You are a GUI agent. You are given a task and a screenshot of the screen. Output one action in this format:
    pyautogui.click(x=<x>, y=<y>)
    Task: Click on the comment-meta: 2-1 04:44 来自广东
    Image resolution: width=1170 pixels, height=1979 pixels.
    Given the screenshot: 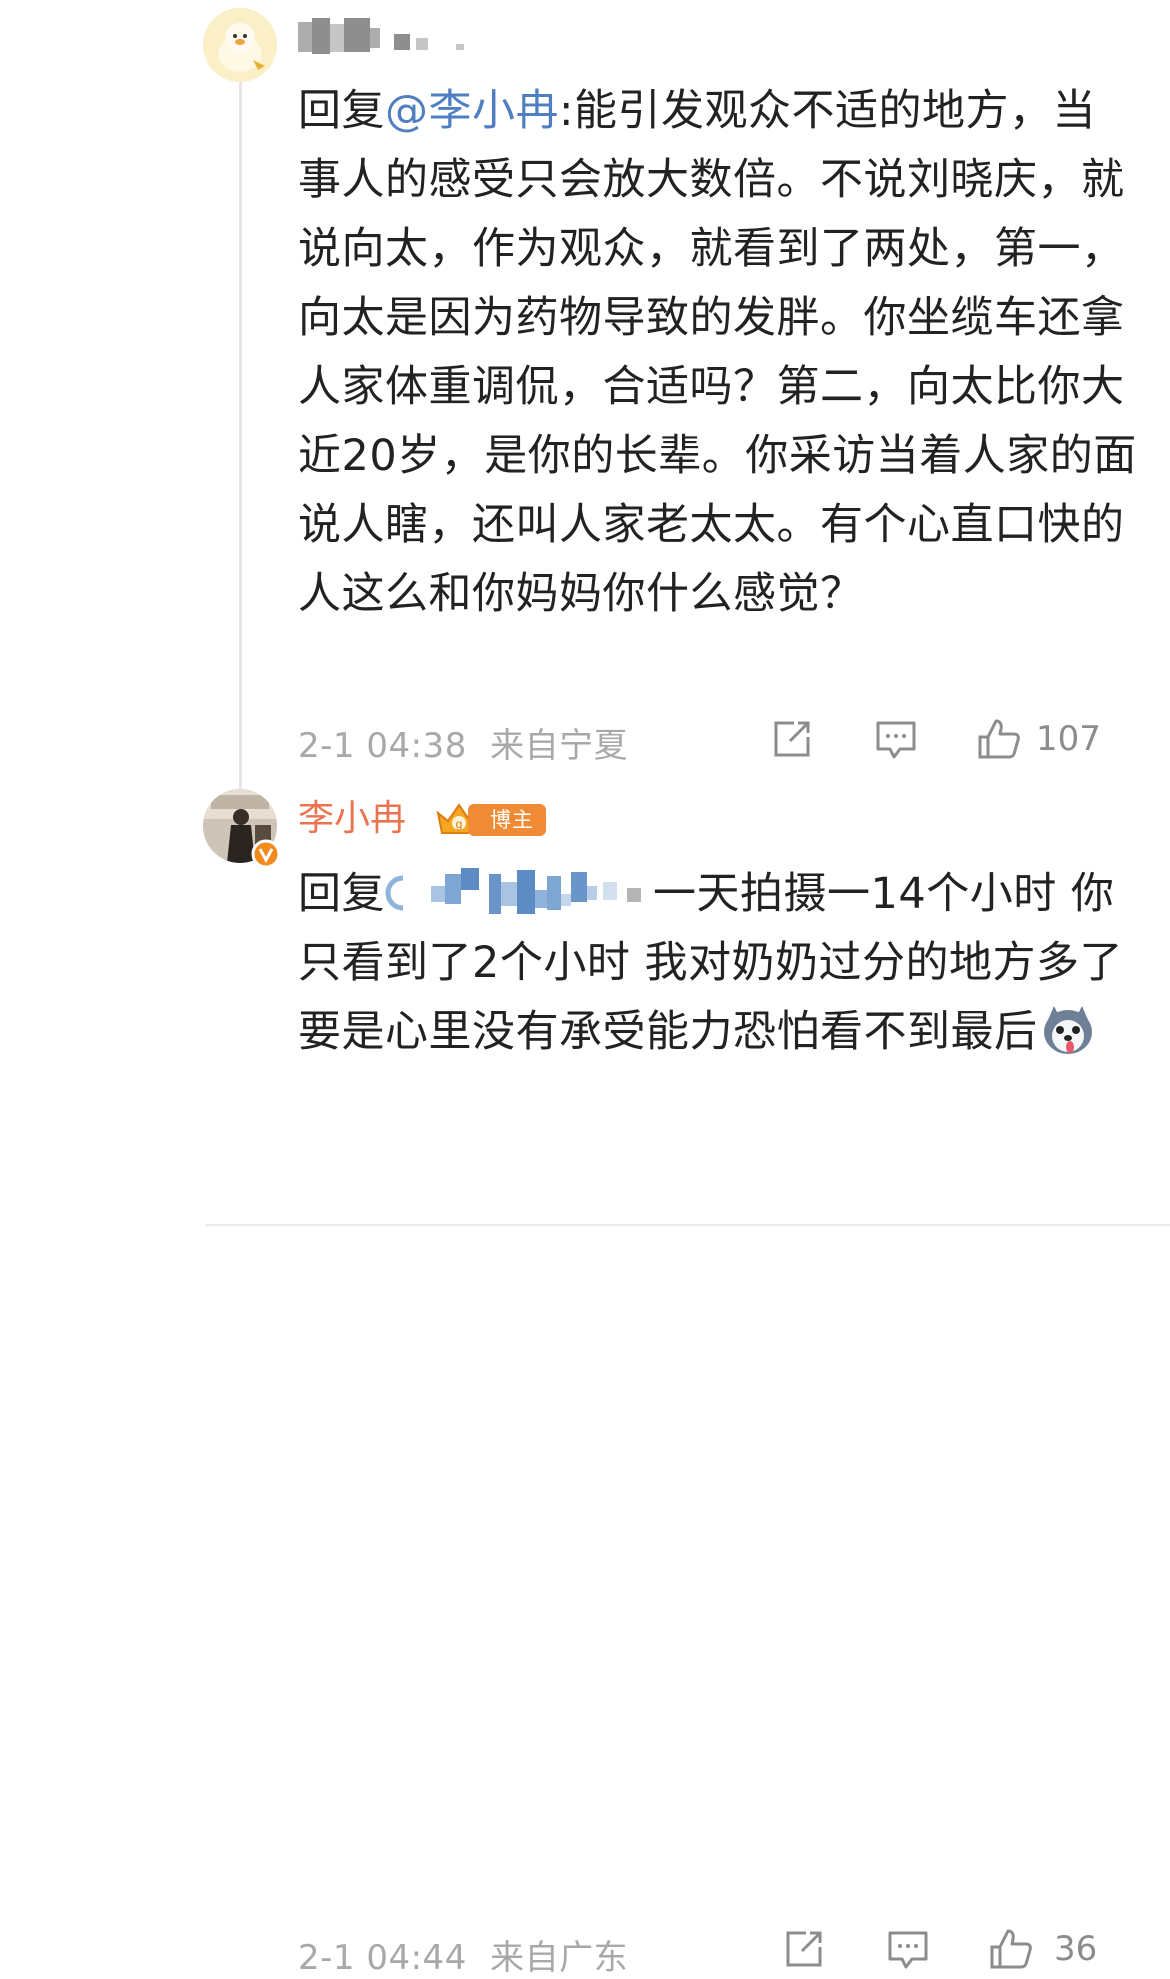 What is the action you would take?
    pyautogui.click(x=463, y=1954)
    